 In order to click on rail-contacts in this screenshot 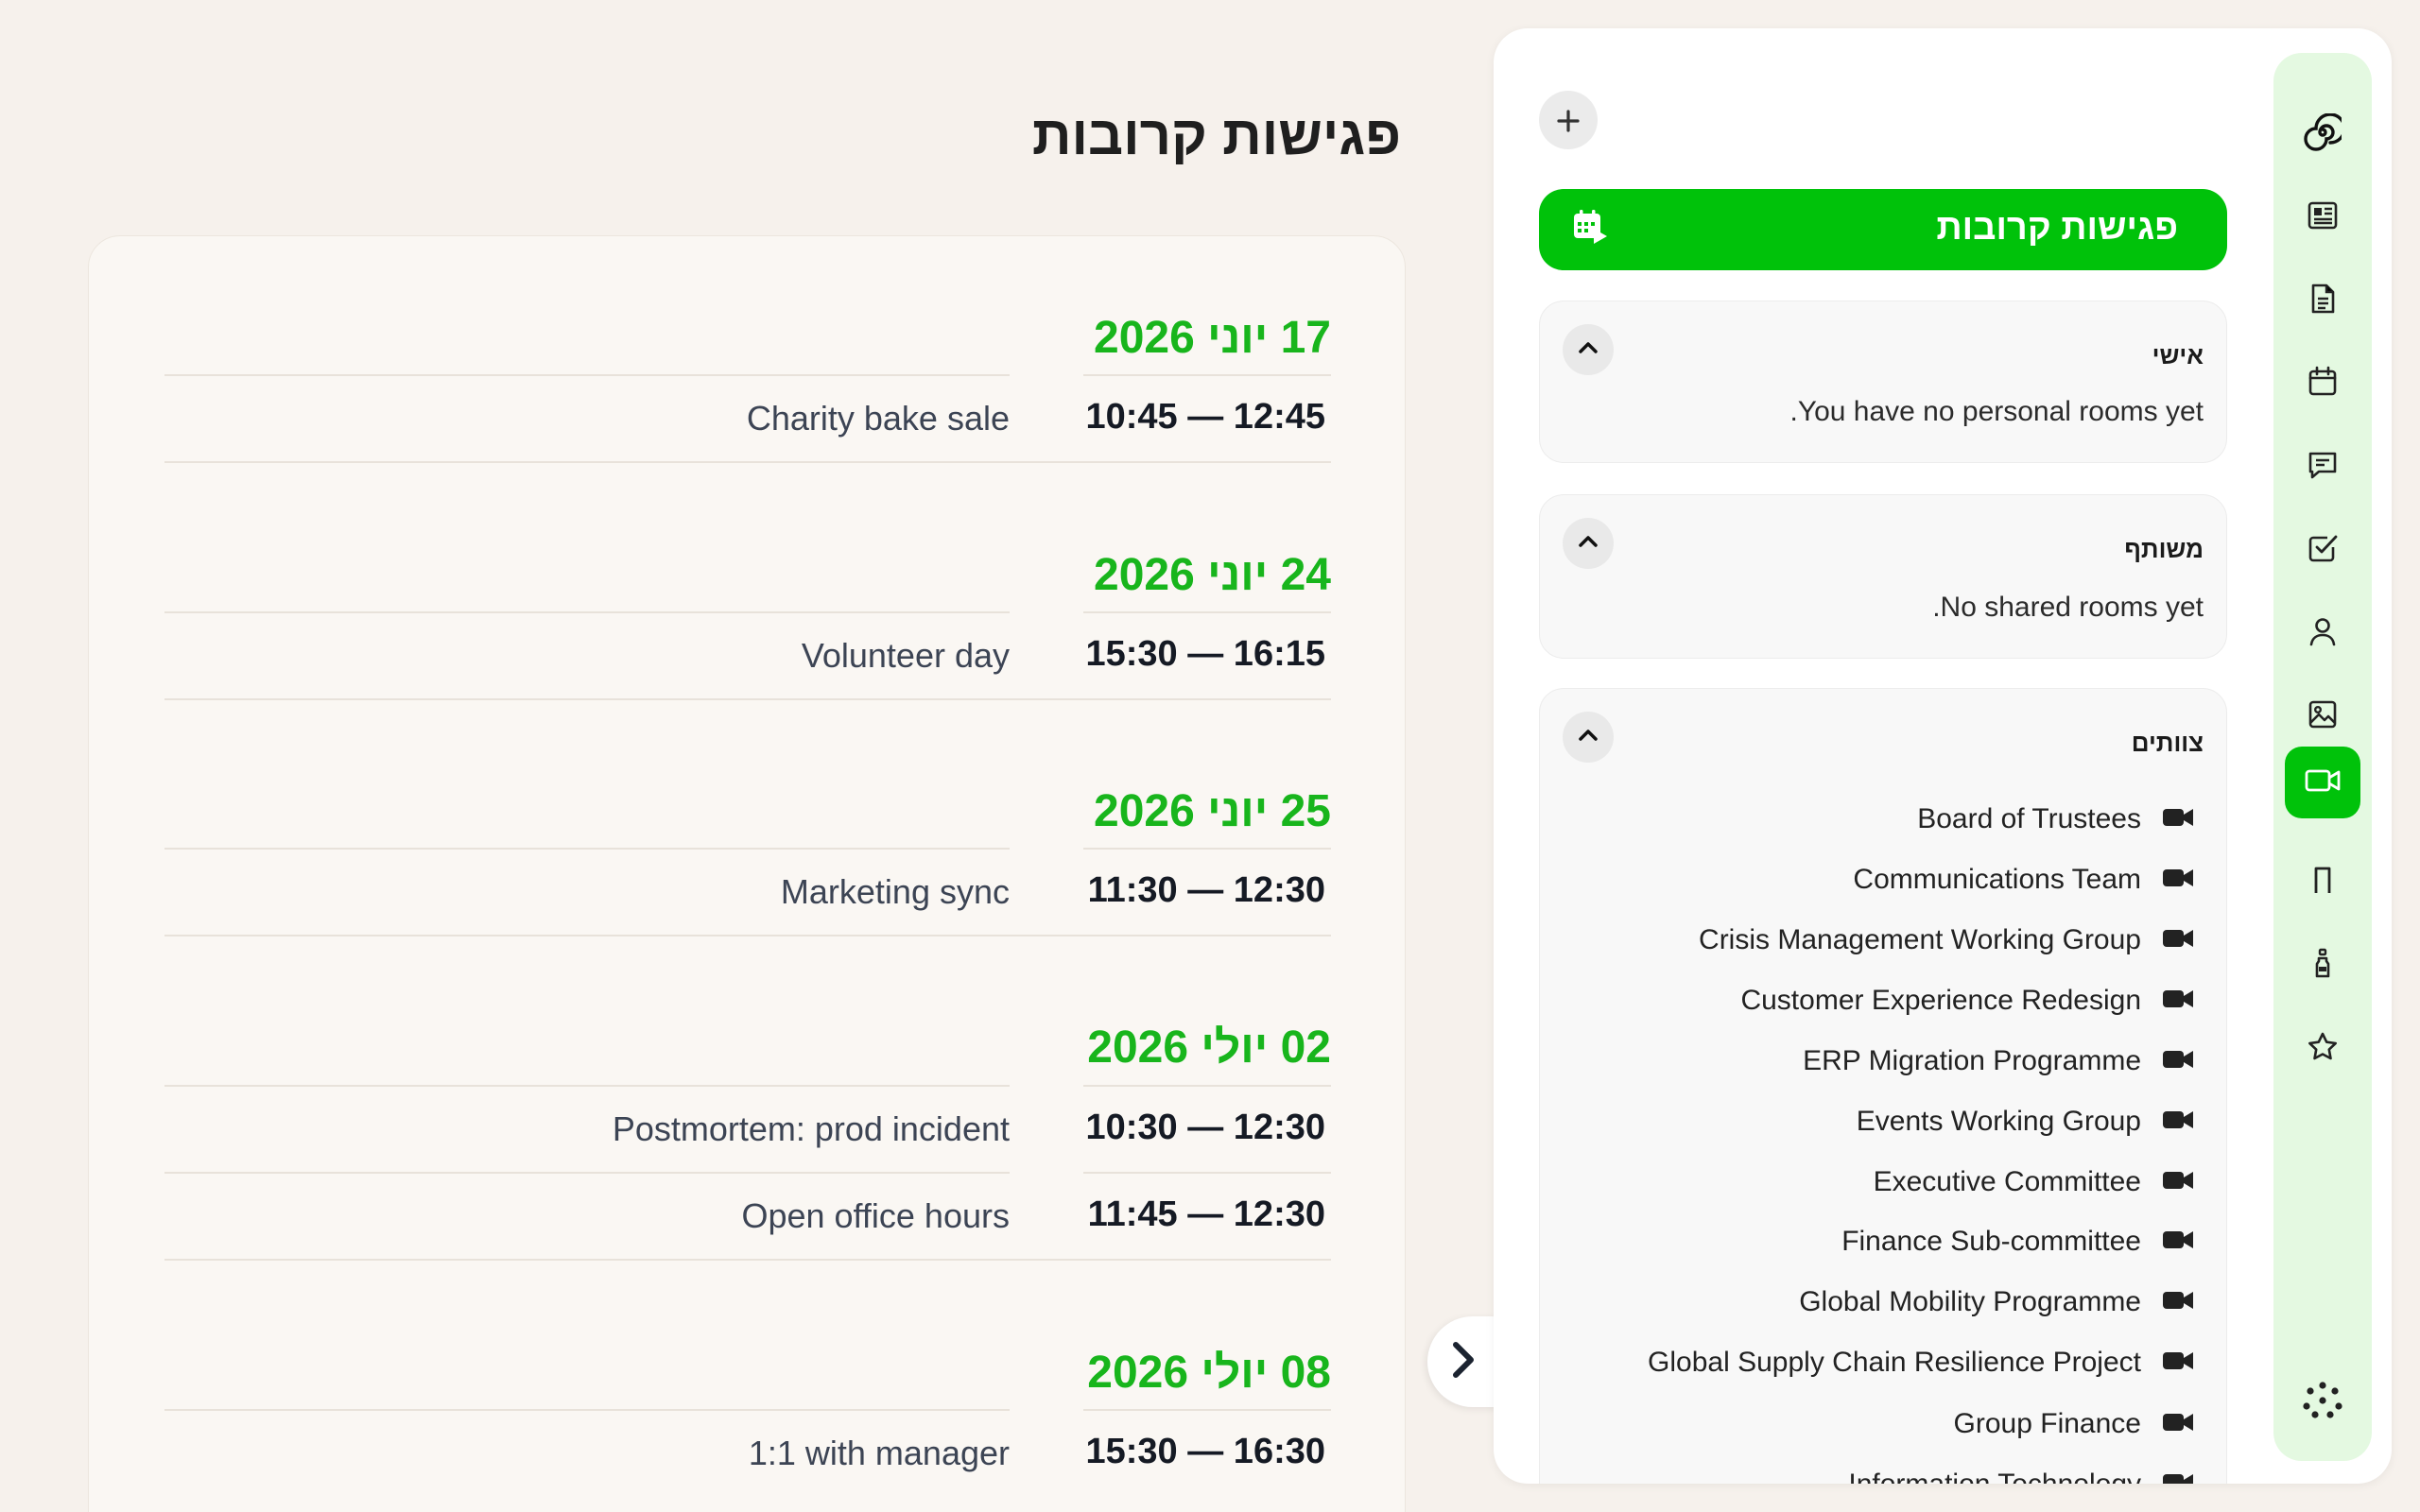, I will do `click(2322, 633)`.